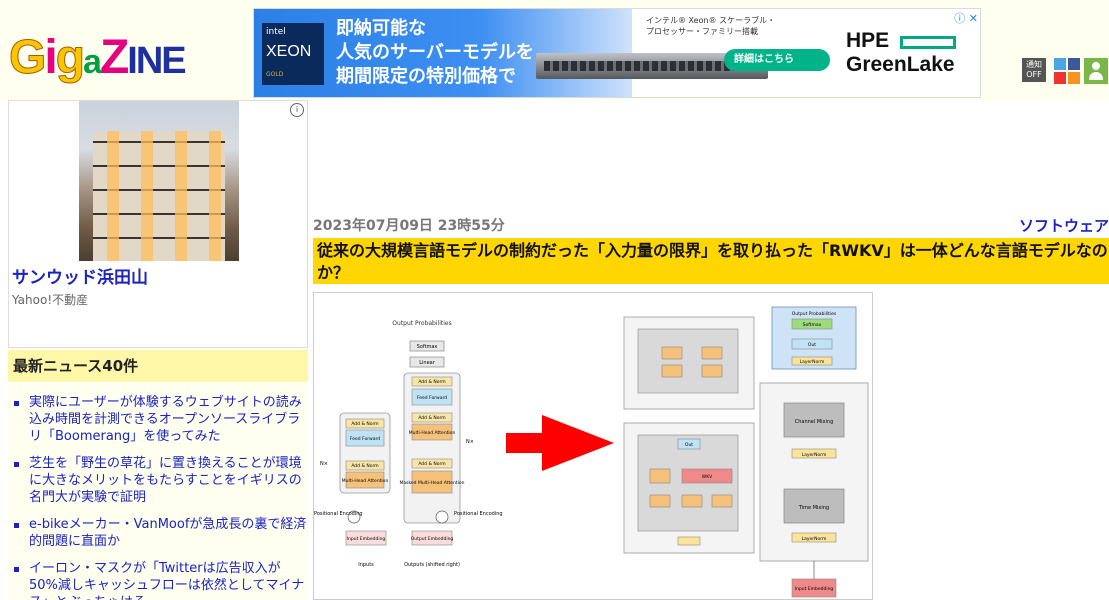 This screenshot has height=600, width=1109. I want to click on adchoices-close-icon: ⓘ ✕, so click(966, 18).